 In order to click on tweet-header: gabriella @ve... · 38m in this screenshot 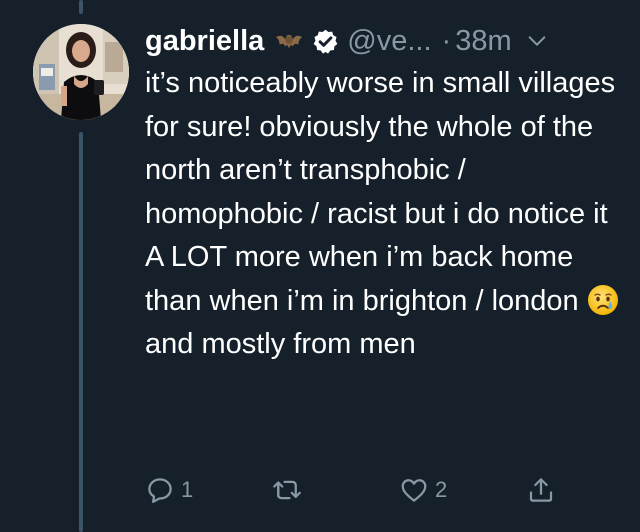, I will do `click(346, 41)`.